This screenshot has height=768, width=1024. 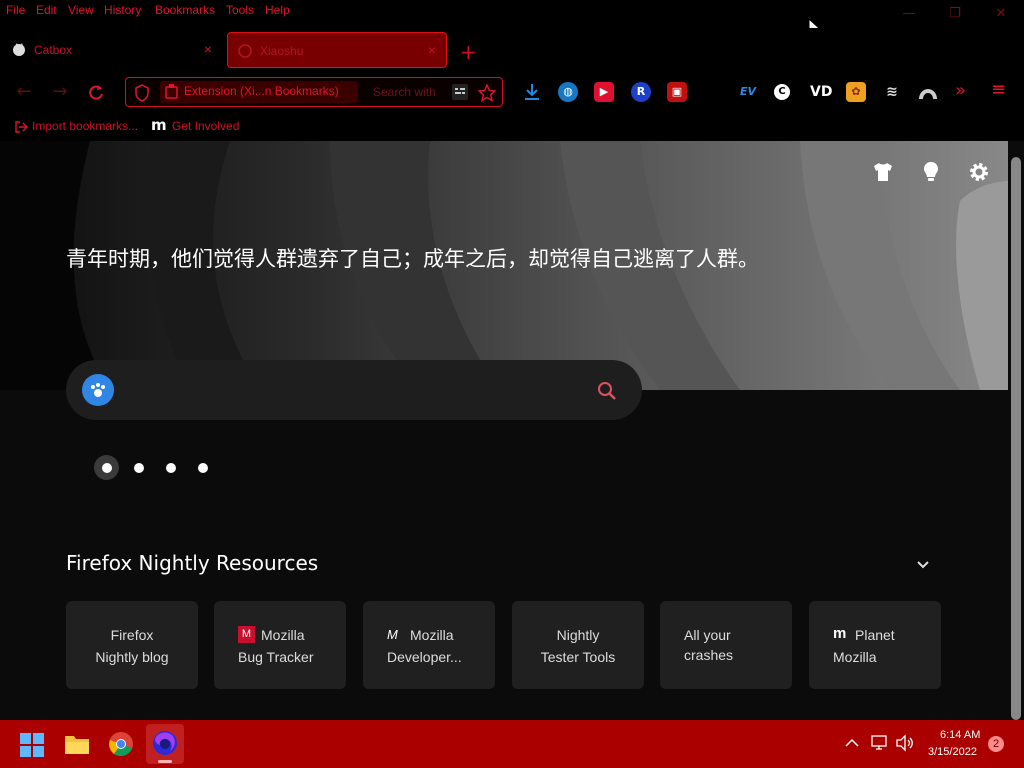 I want to click on xiaoshu-favicon-icon, so click(x=245, y=51).